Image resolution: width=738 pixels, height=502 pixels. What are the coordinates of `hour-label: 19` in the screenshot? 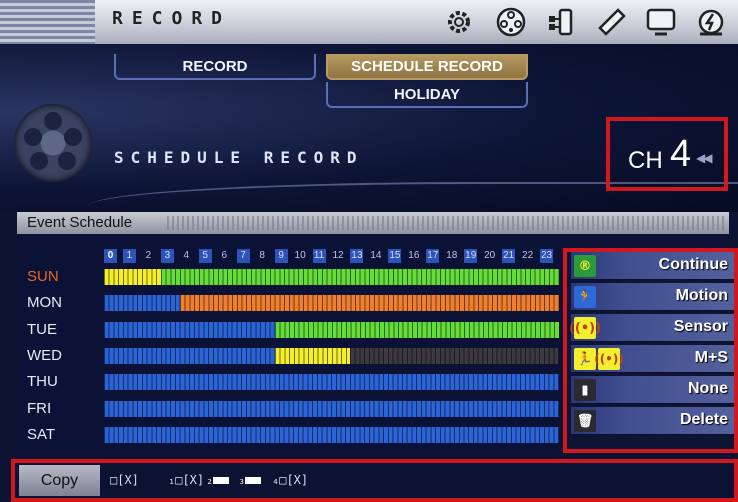 It's located at (471, 256).